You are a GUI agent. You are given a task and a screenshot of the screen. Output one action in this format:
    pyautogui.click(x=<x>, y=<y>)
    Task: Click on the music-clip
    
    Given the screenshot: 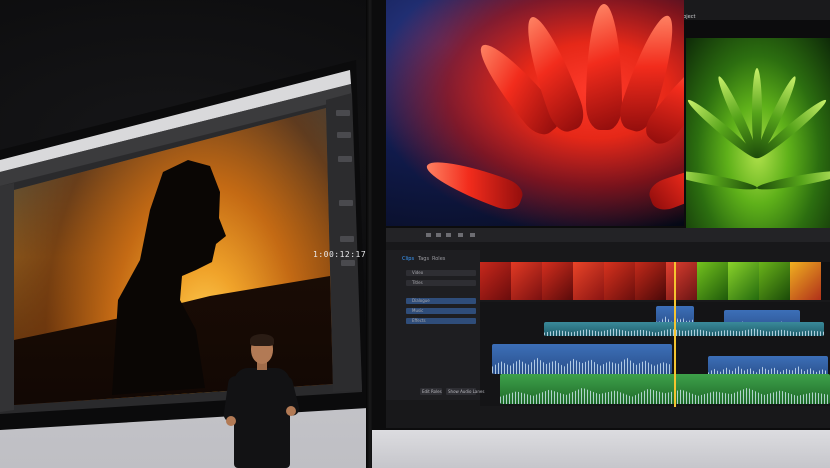 What is the action you would take?
    pyautogui.click(x=684, y=329)
    